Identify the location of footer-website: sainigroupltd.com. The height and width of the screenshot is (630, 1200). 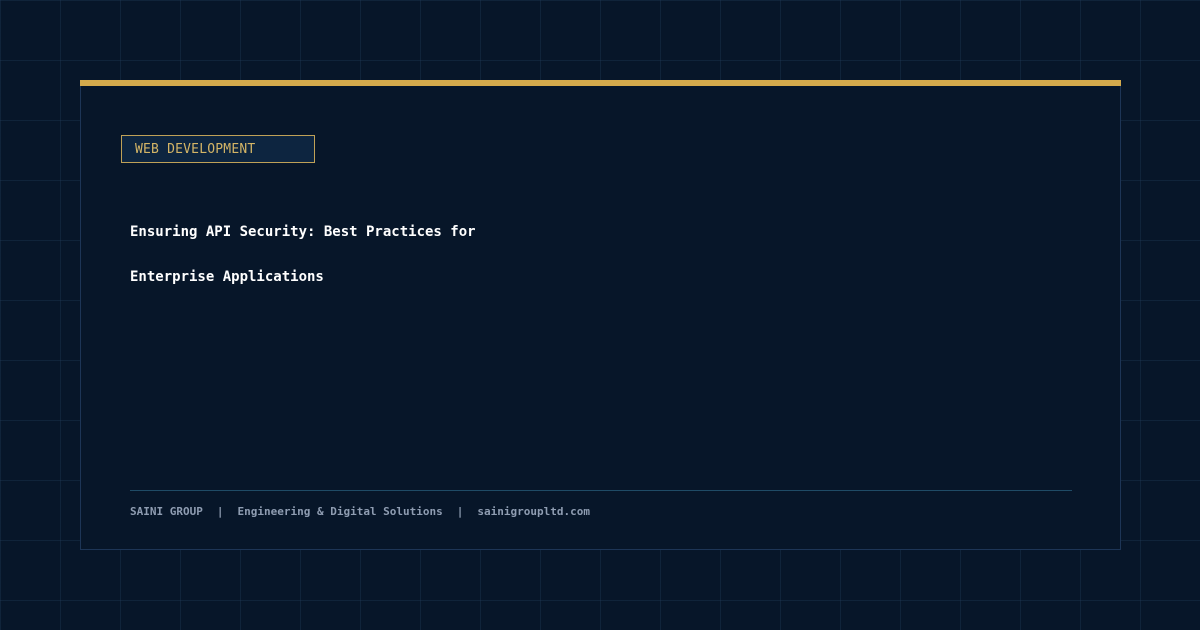
(534, 511).